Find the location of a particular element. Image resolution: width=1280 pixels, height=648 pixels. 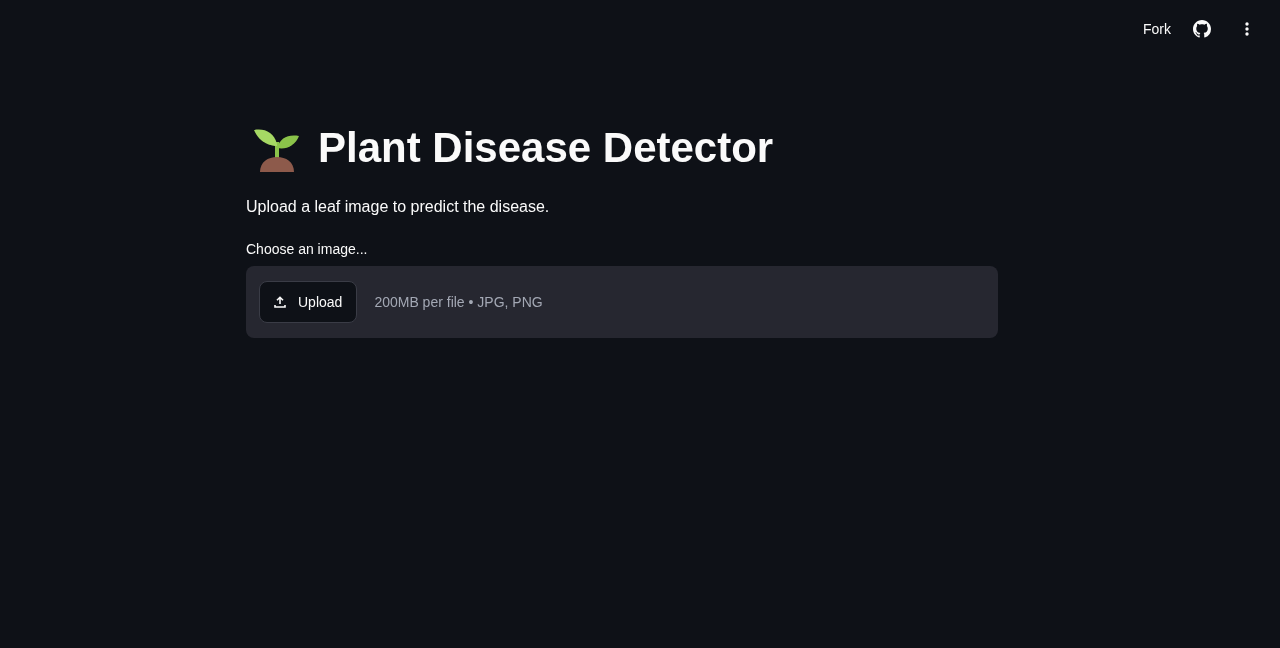

upload-button: Upload is located at coordinates (308, 302).